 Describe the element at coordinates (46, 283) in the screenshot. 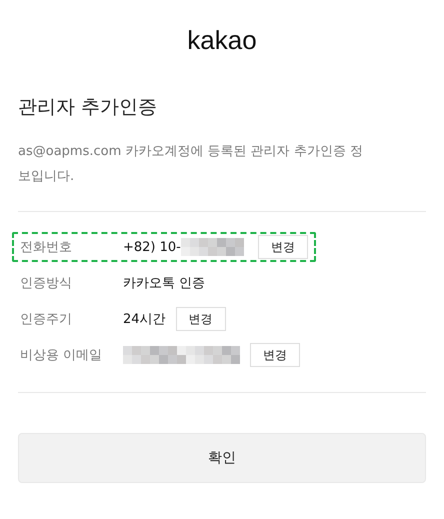

I see `field-label: 인증방식` at that location.